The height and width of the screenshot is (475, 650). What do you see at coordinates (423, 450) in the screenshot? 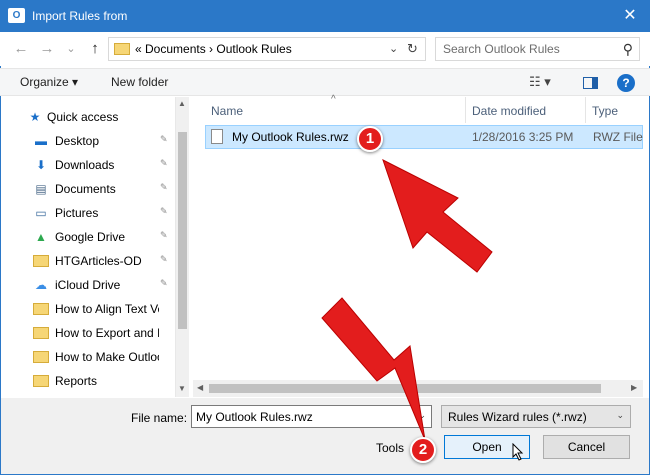
I see `callout-badge-2: 2` at bounding box center [423, 450].